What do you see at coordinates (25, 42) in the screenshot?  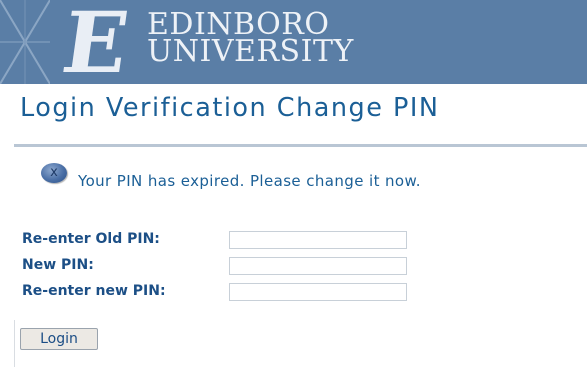 I see `banner-ornament` at bounding box center [25, 42].